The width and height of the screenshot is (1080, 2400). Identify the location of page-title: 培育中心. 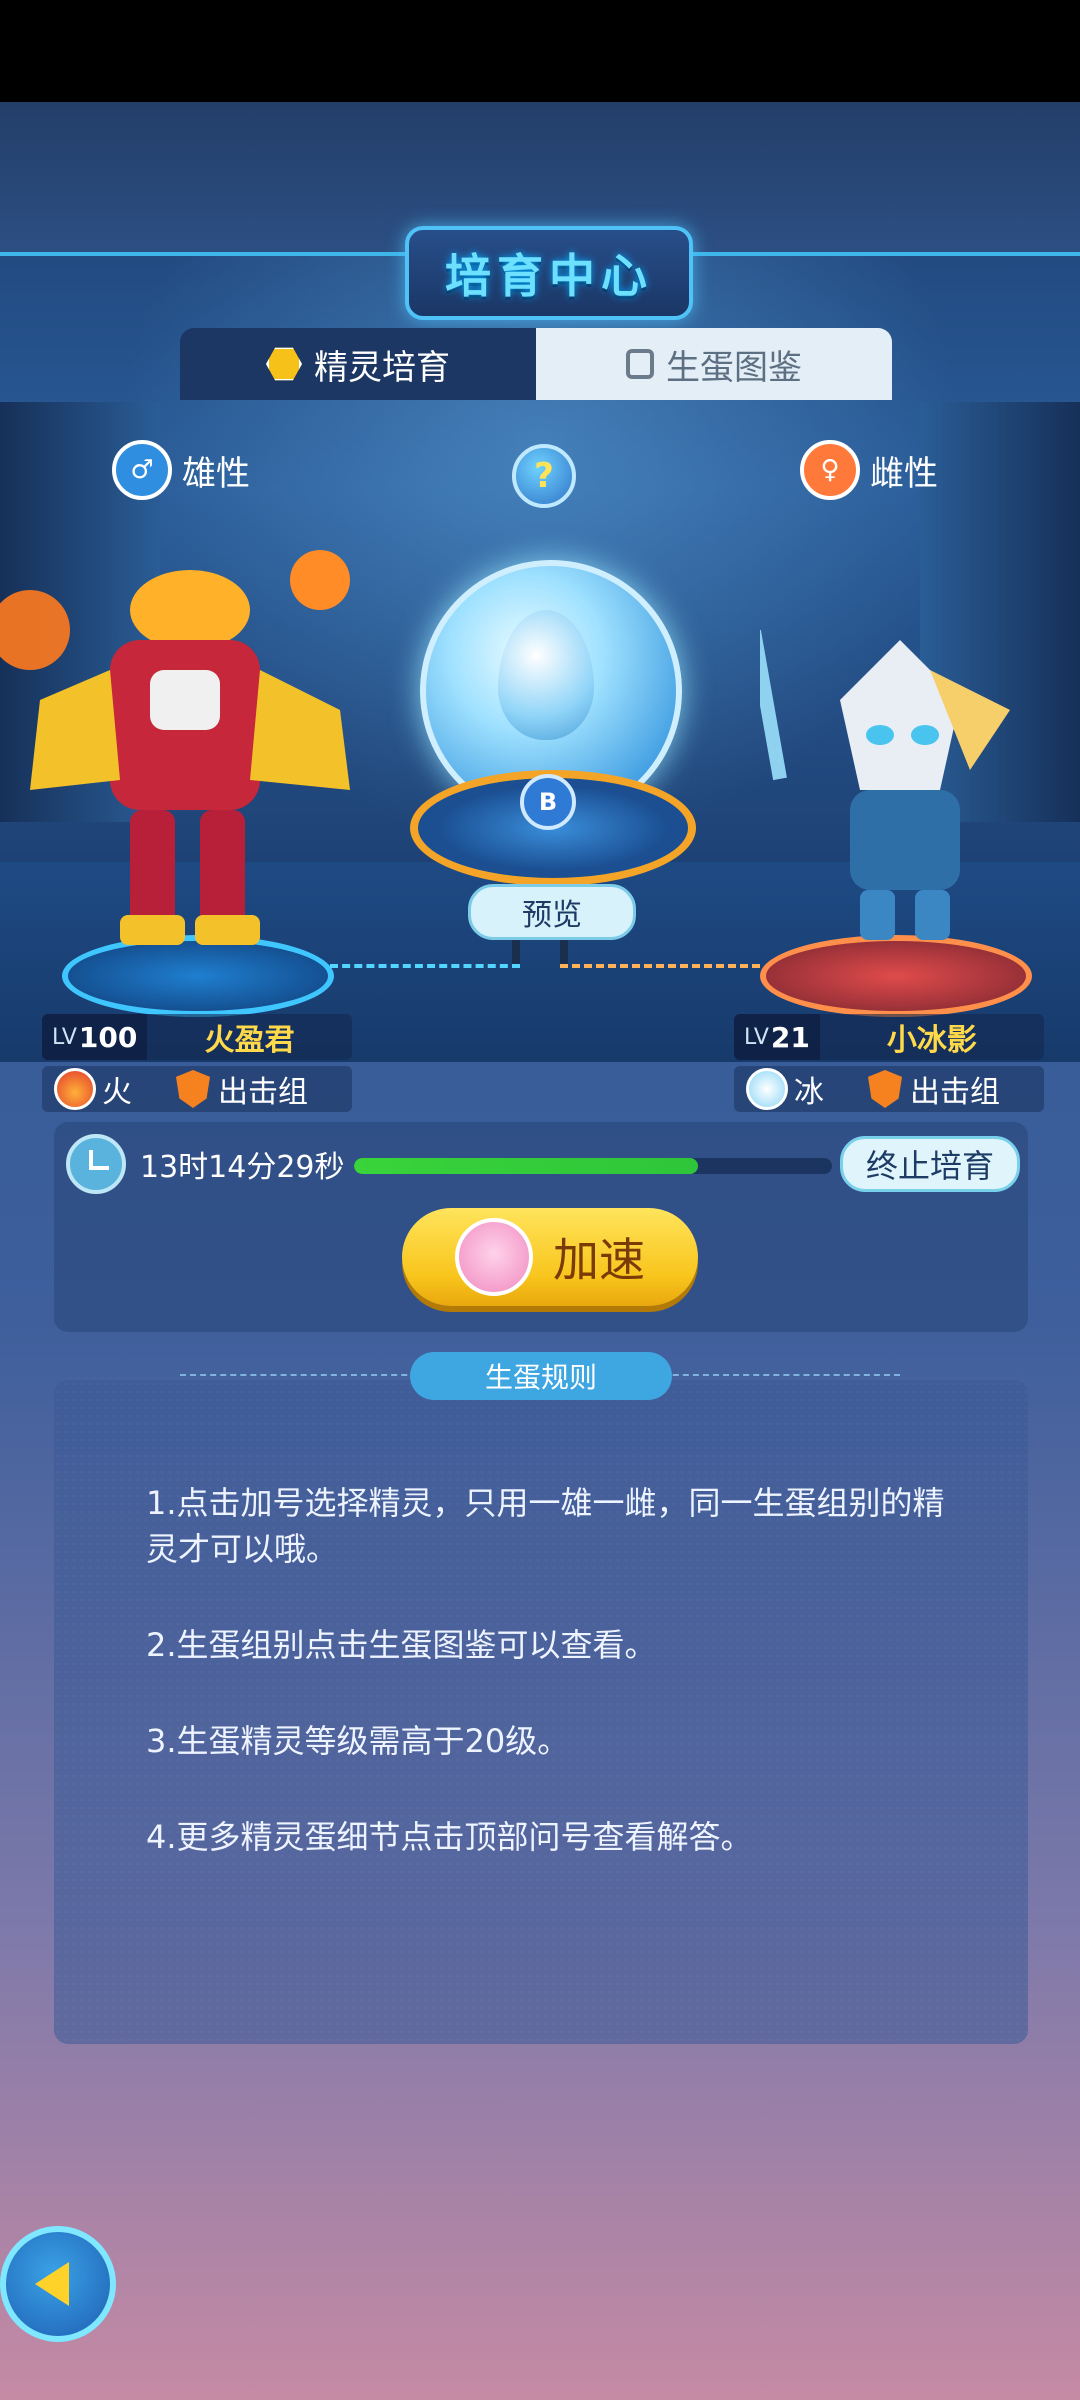
(549, 273).